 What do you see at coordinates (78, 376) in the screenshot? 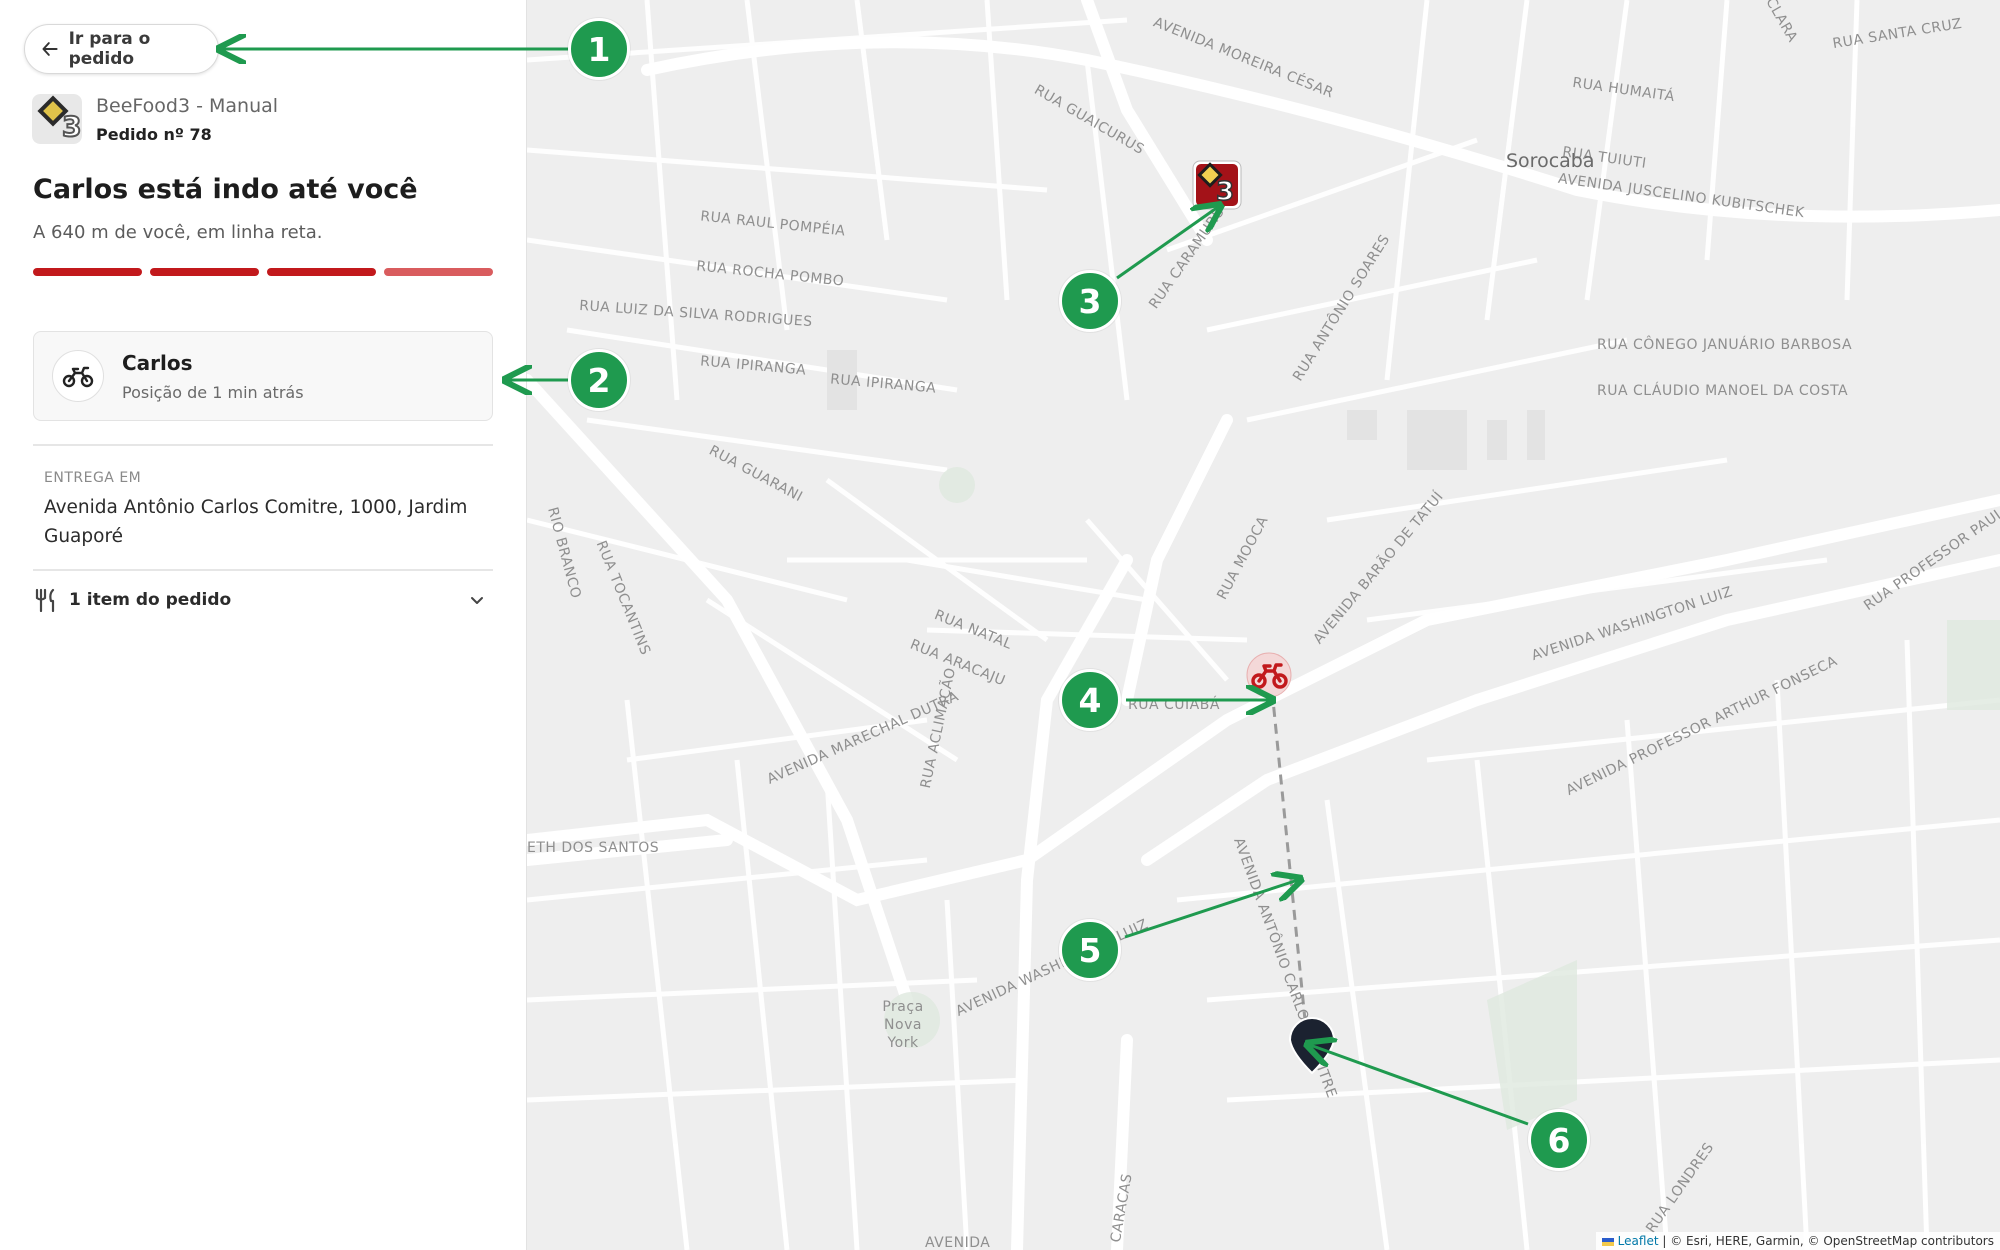
I see `motorcycle-icon` at bounding box center [78, 376].